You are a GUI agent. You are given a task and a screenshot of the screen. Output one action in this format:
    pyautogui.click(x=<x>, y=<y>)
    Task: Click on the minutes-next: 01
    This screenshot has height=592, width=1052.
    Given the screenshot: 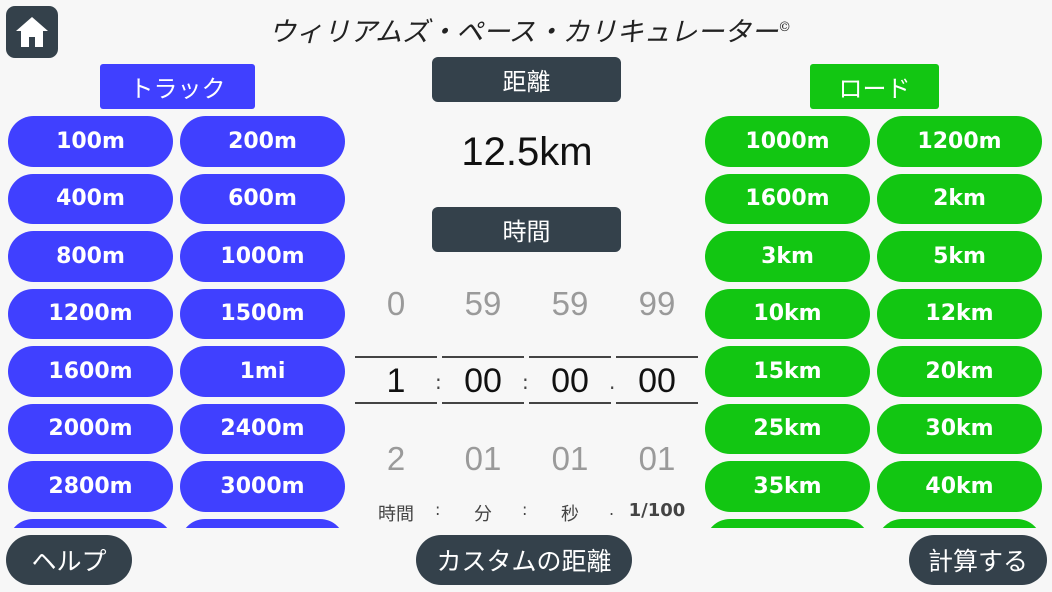 What is the action you would take?
    pyautogui.click(x=483, y=459)
    